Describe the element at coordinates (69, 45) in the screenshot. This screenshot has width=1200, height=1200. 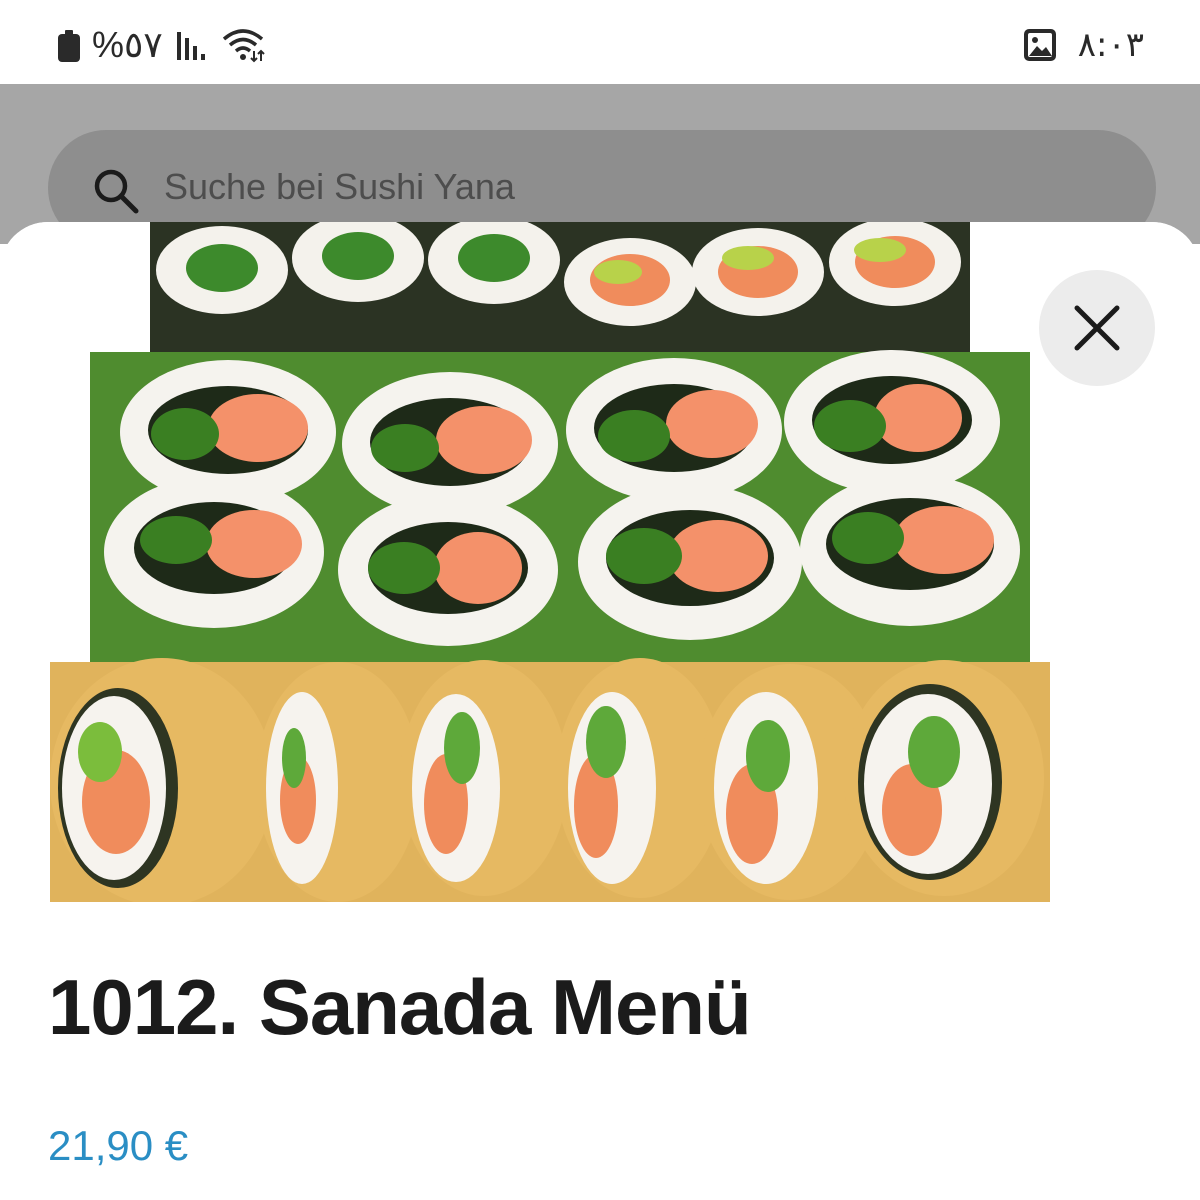
I see `battery-icon` at that location.